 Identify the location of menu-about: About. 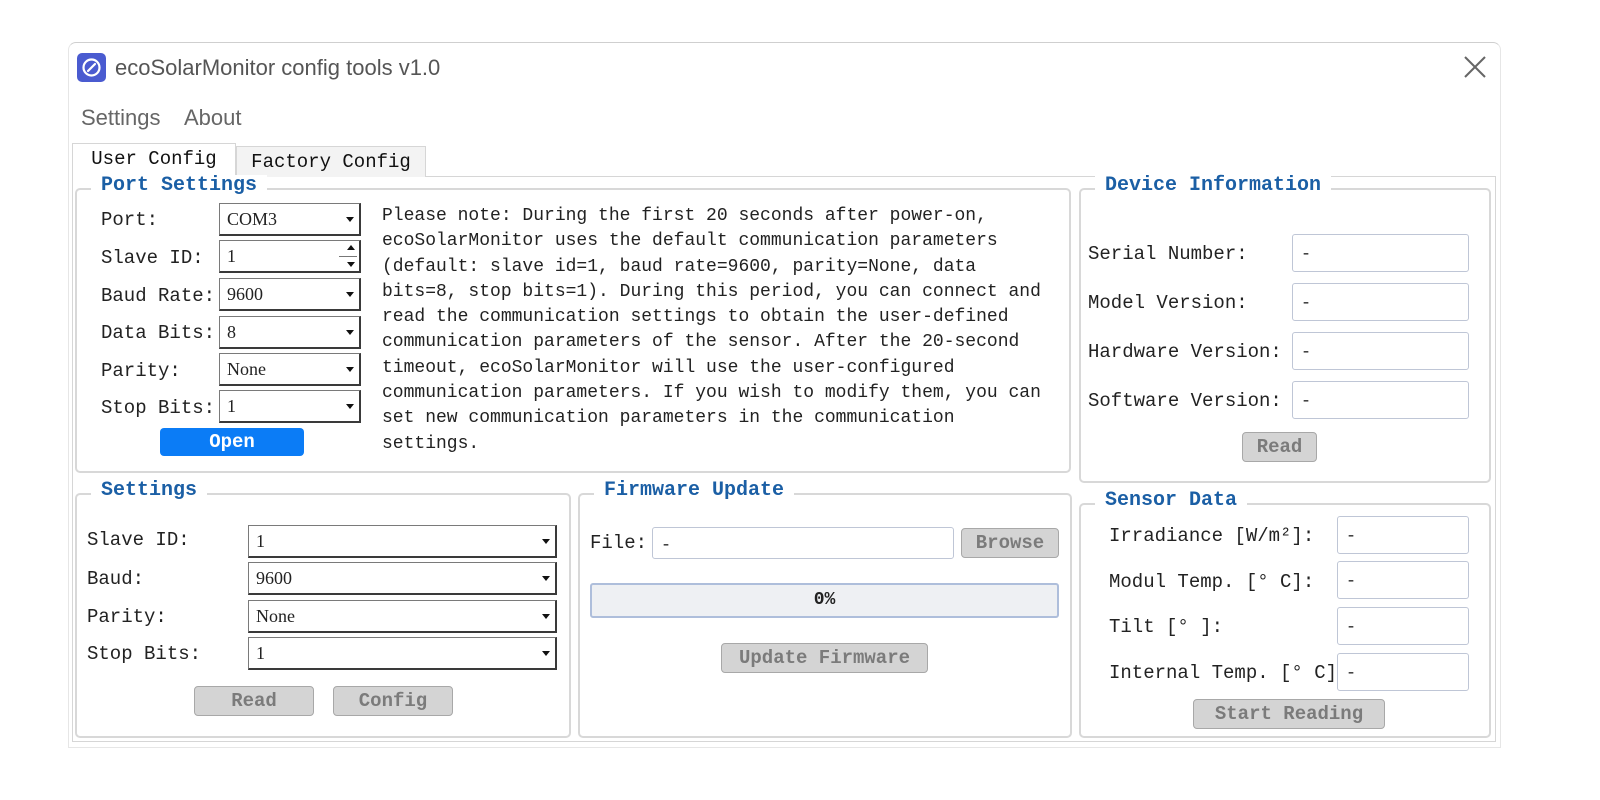
(213, 118).